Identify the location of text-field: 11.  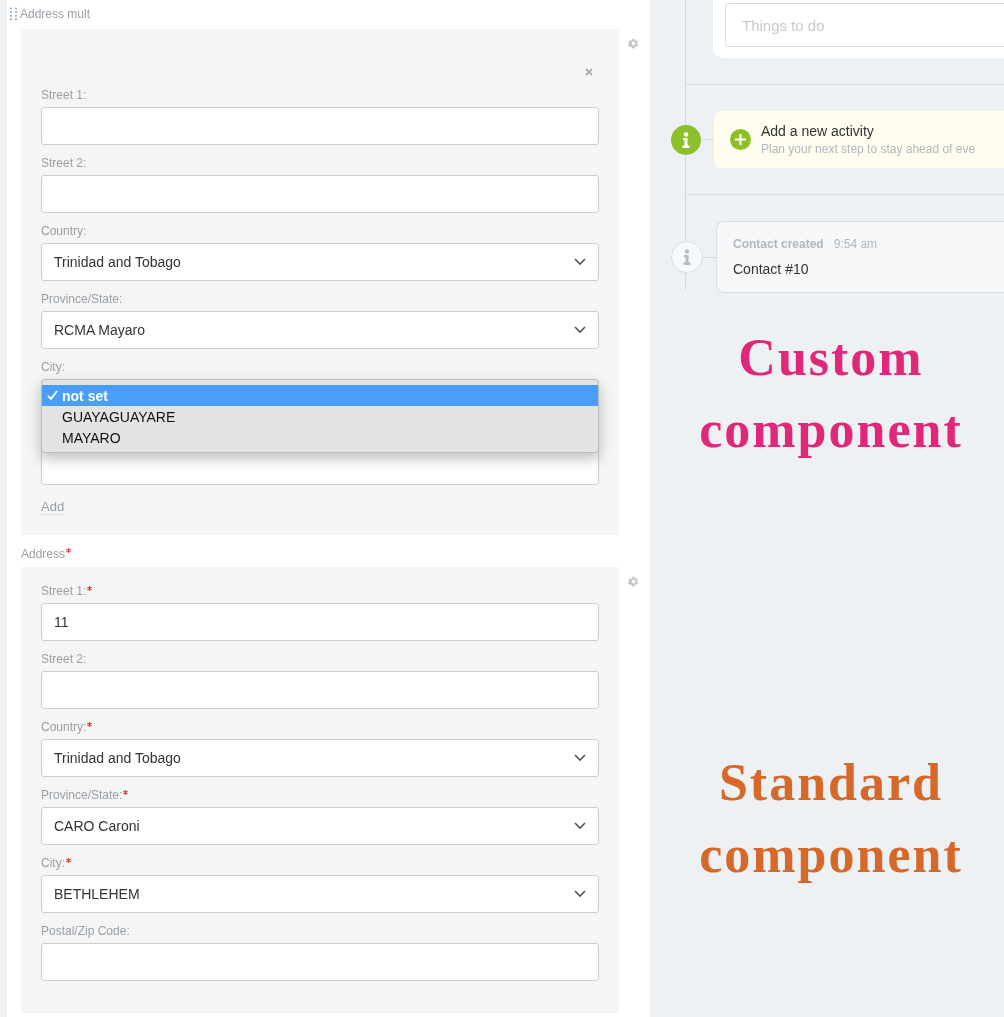
(320, 622).